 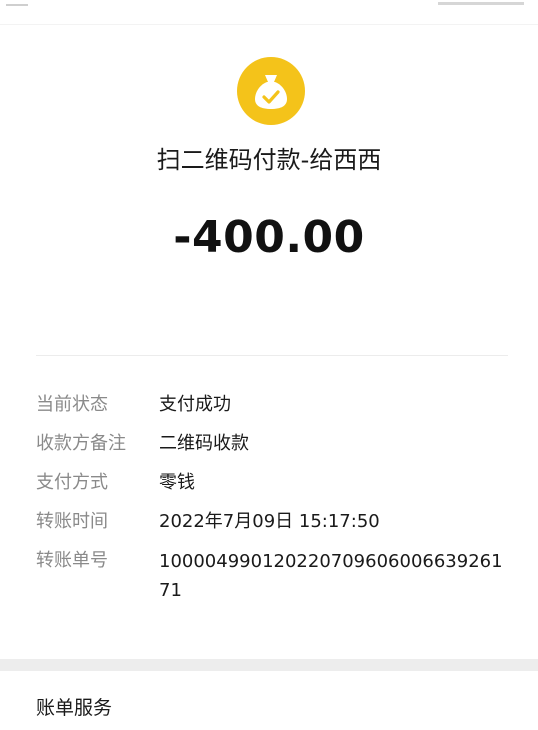 What do you see at coordinates (17, 3) in the screenshot?
I see `back-icon` at bounding box center [17, 3].